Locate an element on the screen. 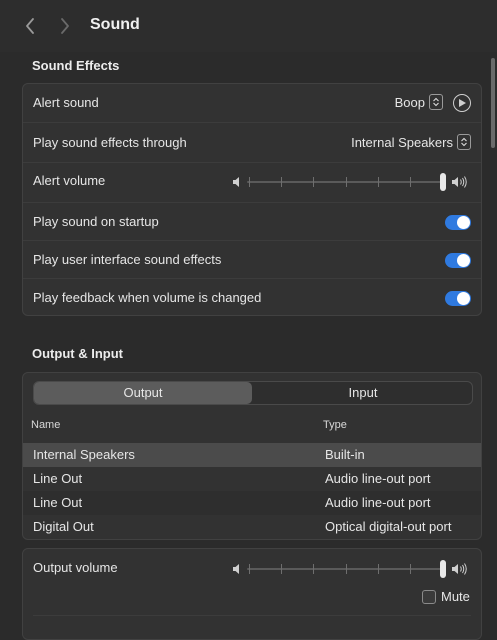 Image resolution: width=497 pixels, height=640 pixels. feedback-sound-toggle is located at coordinates (458, 298).